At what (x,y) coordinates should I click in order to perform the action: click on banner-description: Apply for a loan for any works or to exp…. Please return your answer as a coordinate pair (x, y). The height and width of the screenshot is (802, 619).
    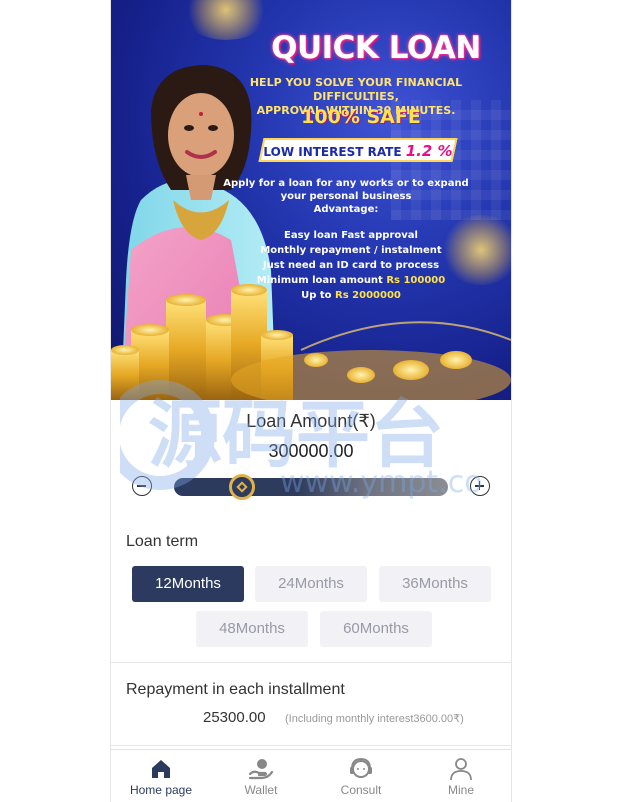
    Looking at the image, I should click on (346, 196).